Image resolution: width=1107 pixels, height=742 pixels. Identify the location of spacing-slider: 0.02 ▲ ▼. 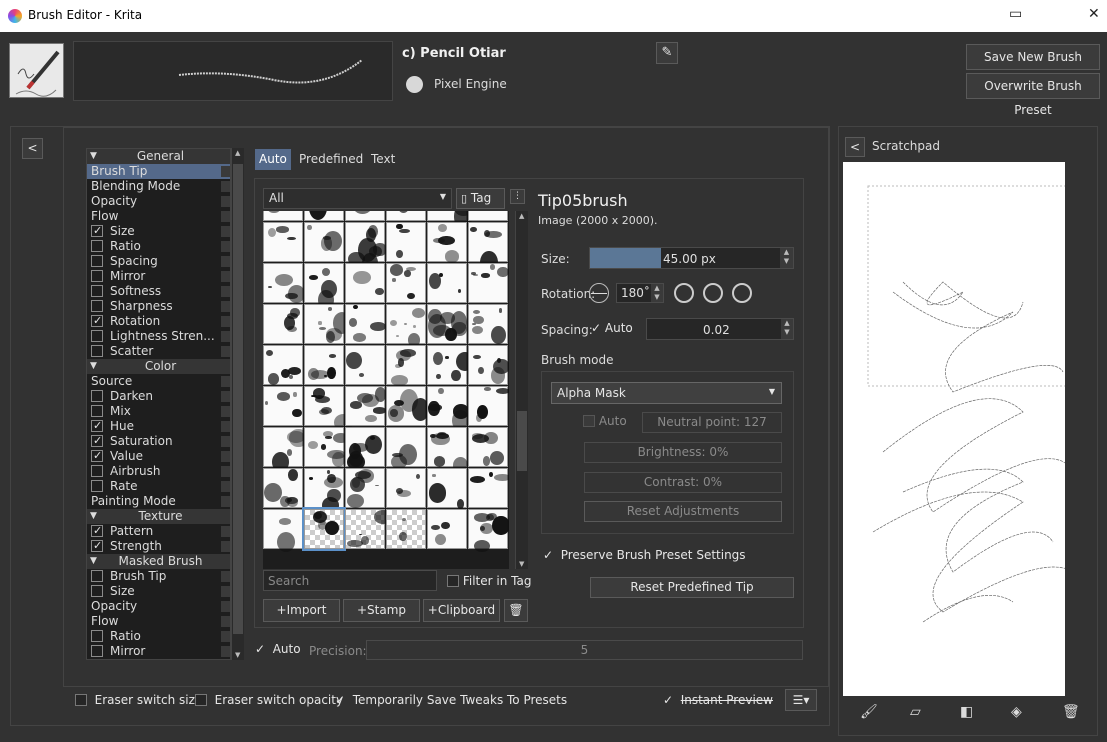
(720, 329).